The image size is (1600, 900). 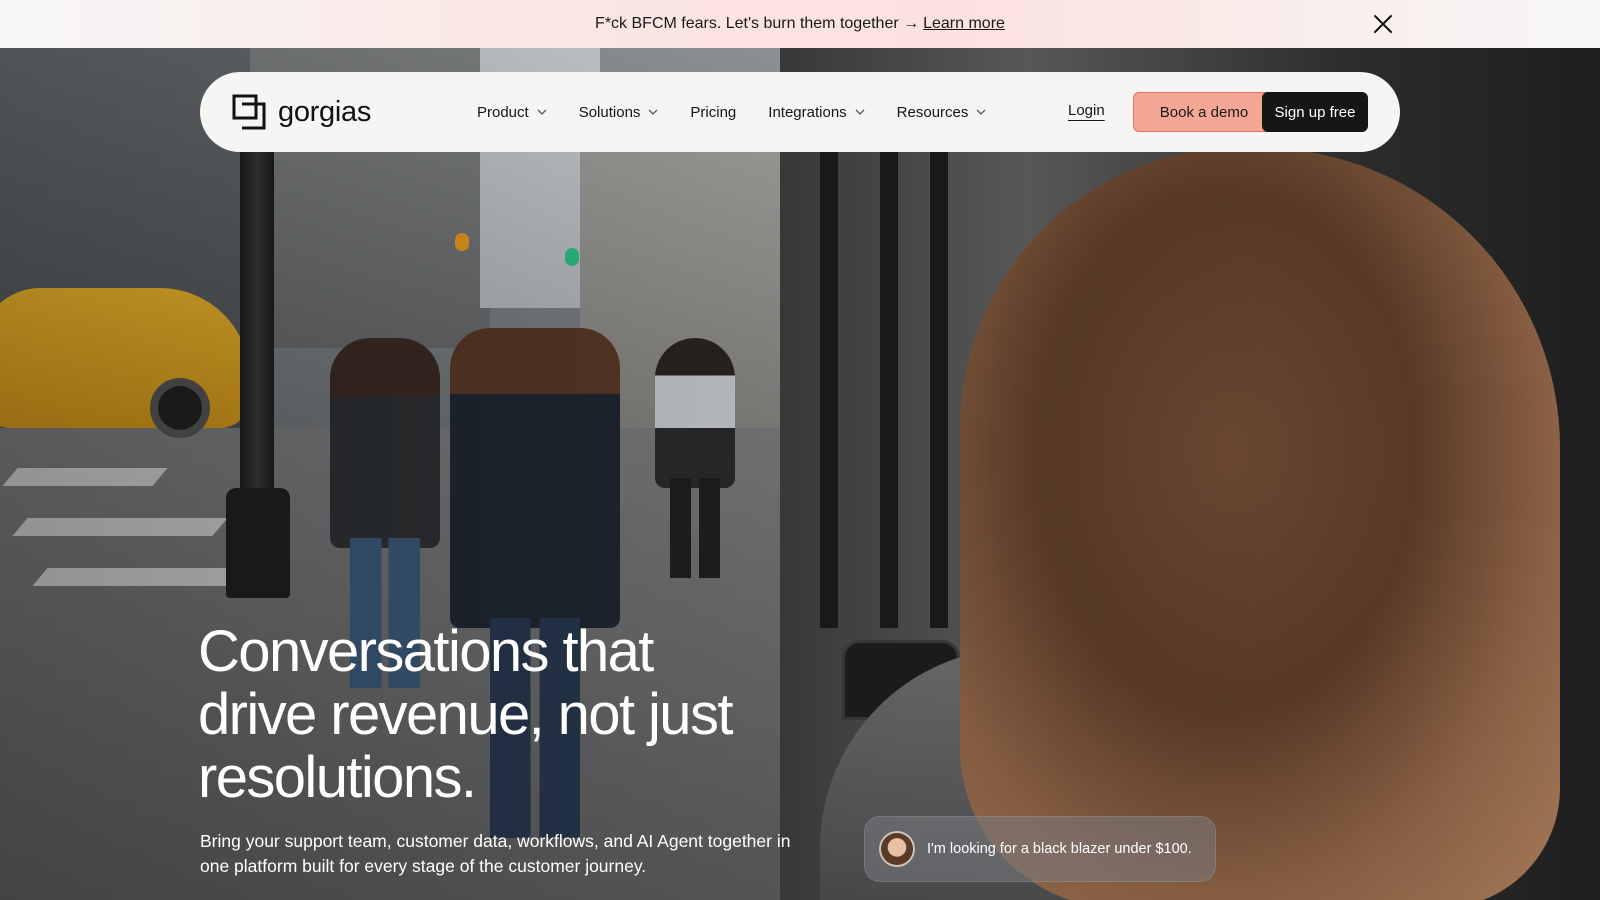 What do you see at coordinates (249, 112) in the screenshot?
I see `gorgias-logo-icon` at bounding box center [249, 112].